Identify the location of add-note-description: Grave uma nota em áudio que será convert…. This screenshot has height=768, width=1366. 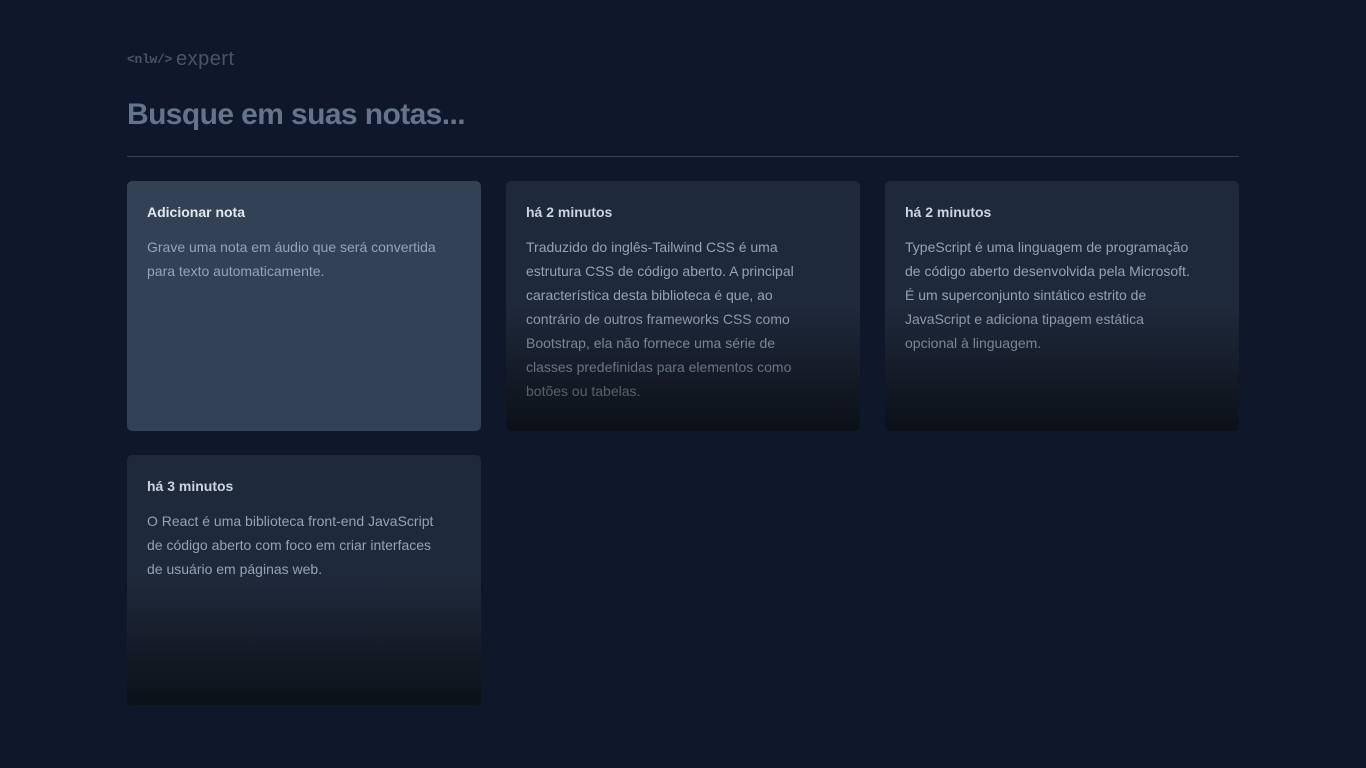
(291, 259).